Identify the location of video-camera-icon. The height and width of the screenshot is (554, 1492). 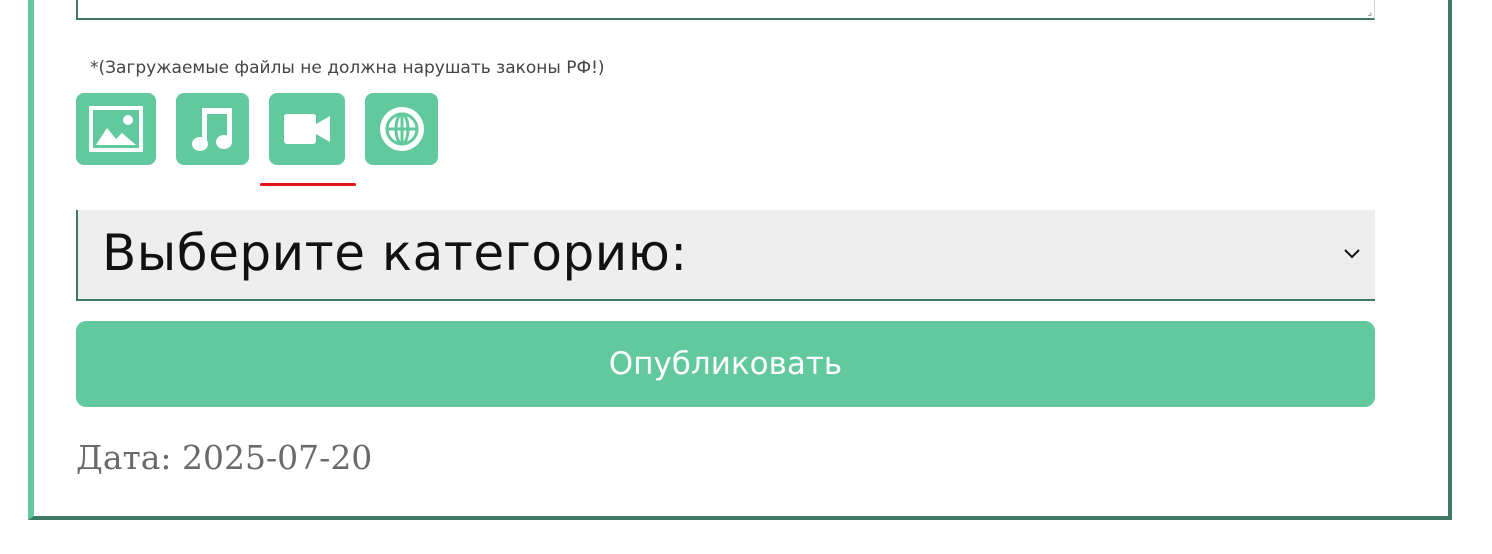
(307, 129).